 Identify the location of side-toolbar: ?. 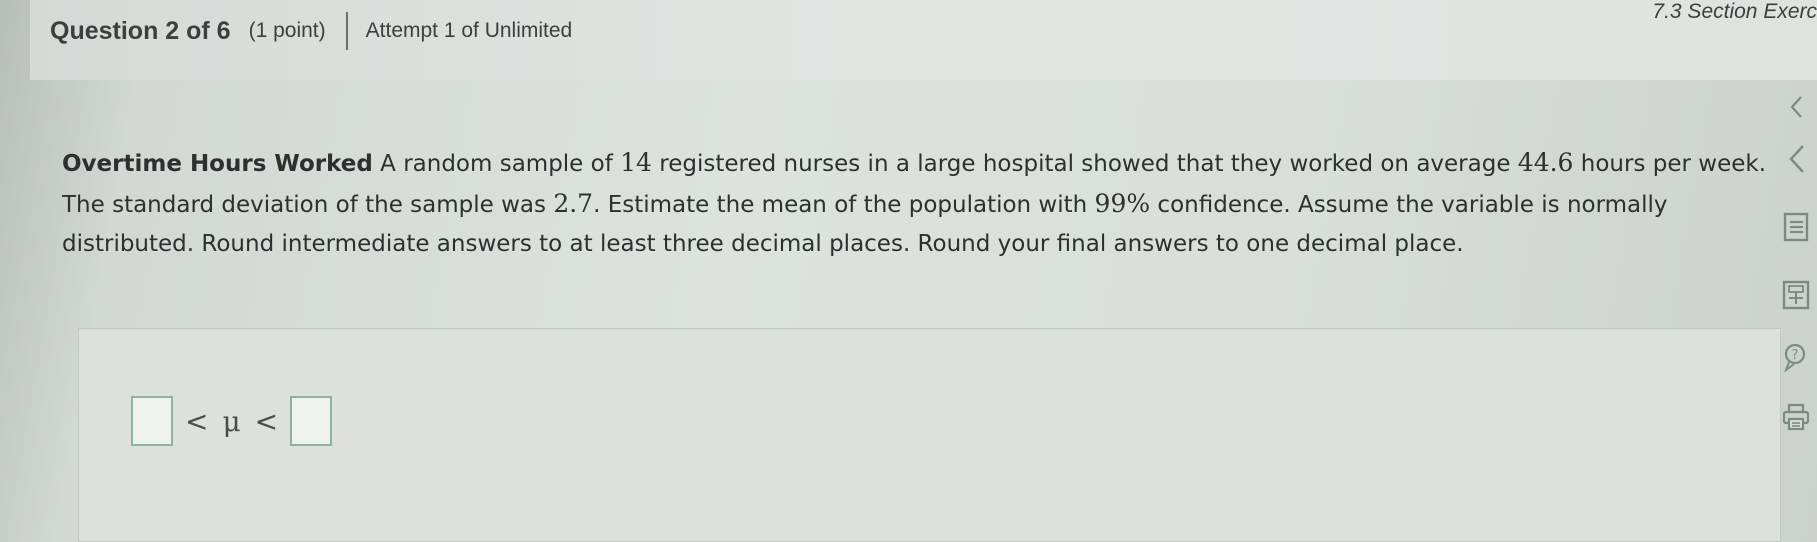
(1797, 316).